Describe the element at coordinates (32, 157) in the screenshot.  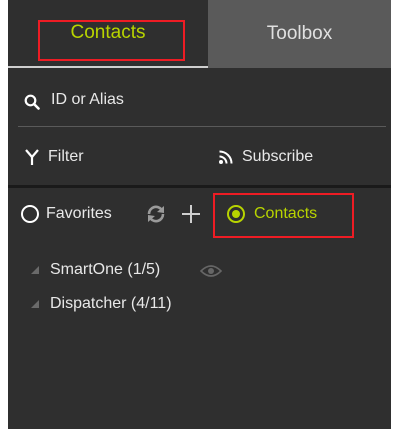
I see `filter-icon` at that location.